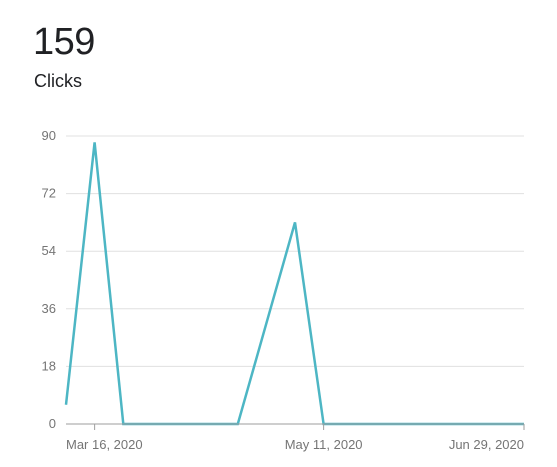 Image resolution: width=557 pixels, height=467 pixels. What do you see at coordinates (104, 444) in the screenshot?
I see `x-tick-label: Mar 16, 2020` at bounding box center [104, 444].